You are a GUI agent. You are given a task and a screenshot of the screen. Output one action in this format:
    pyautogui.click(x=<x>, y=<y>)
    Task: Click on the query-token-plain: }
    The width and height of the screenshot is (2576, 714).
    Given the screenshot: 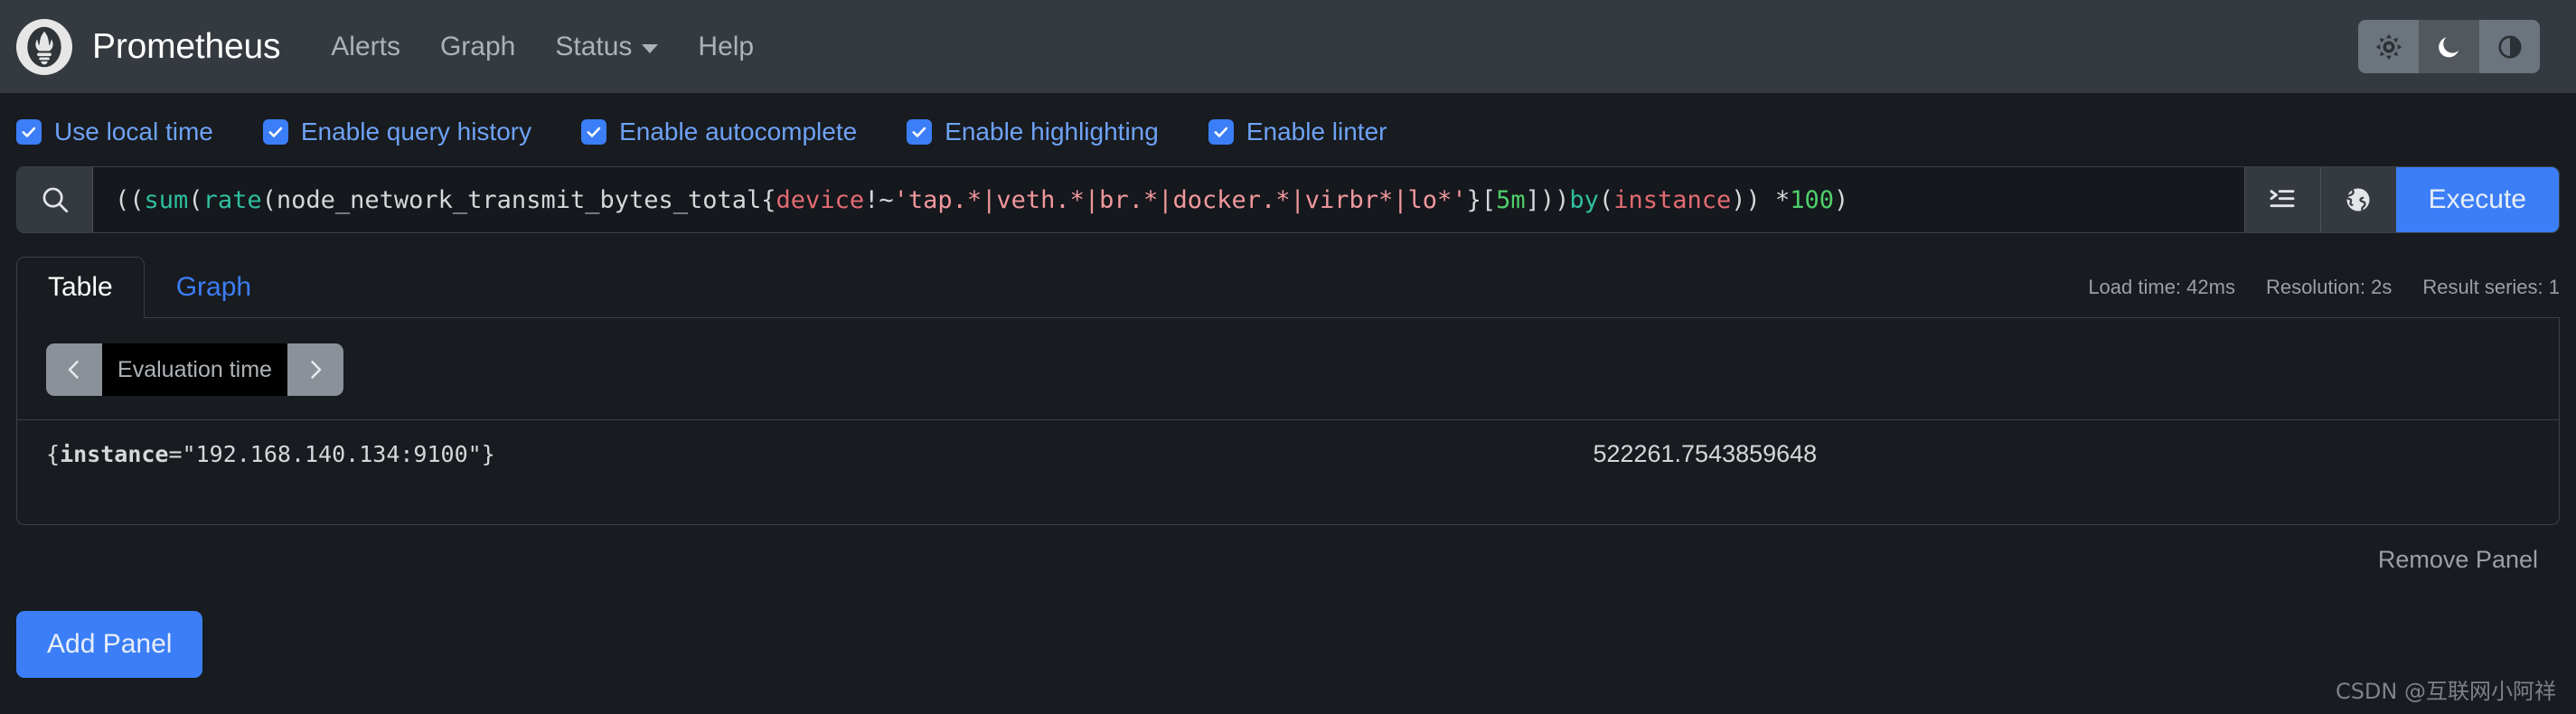 What is the action you would take?
    pyautogui.click(x=1474, y=200)
    